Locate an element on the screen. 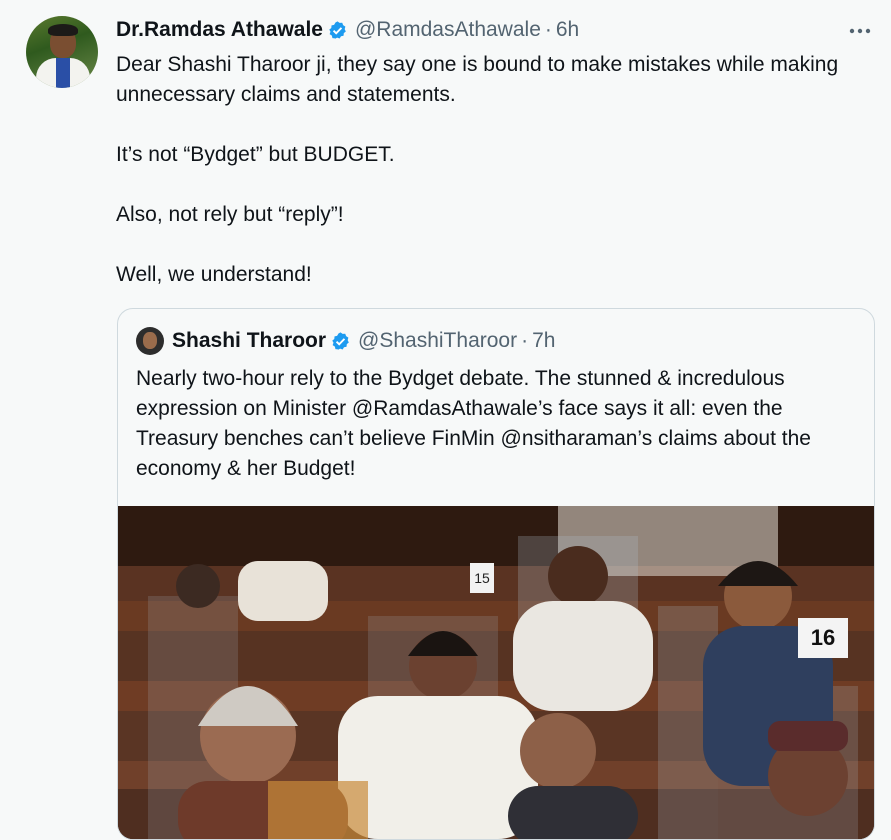 The image size is (891, 840). tweet-timestamp: 6h is located at coordinates (567, 30).